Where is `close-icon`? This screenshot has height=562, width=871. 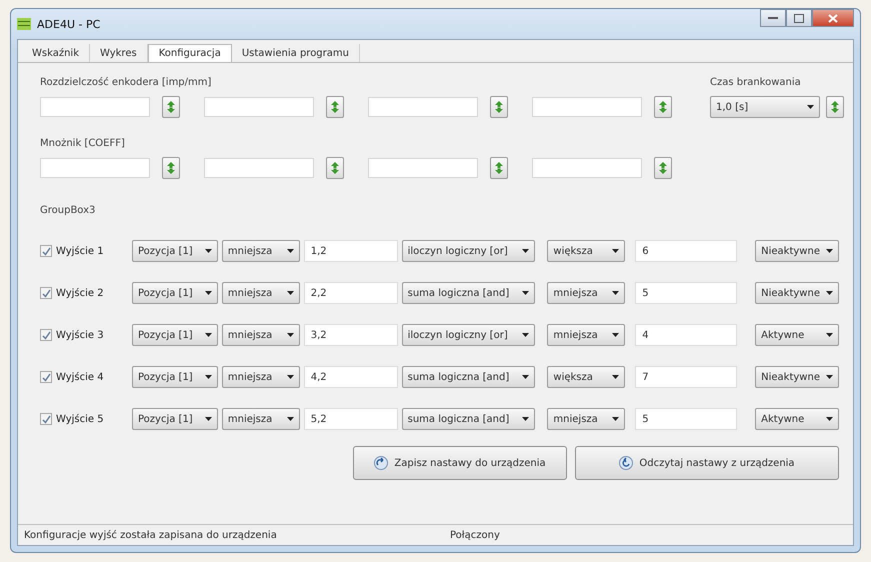
close-icon is located at coordinates (833, 18).